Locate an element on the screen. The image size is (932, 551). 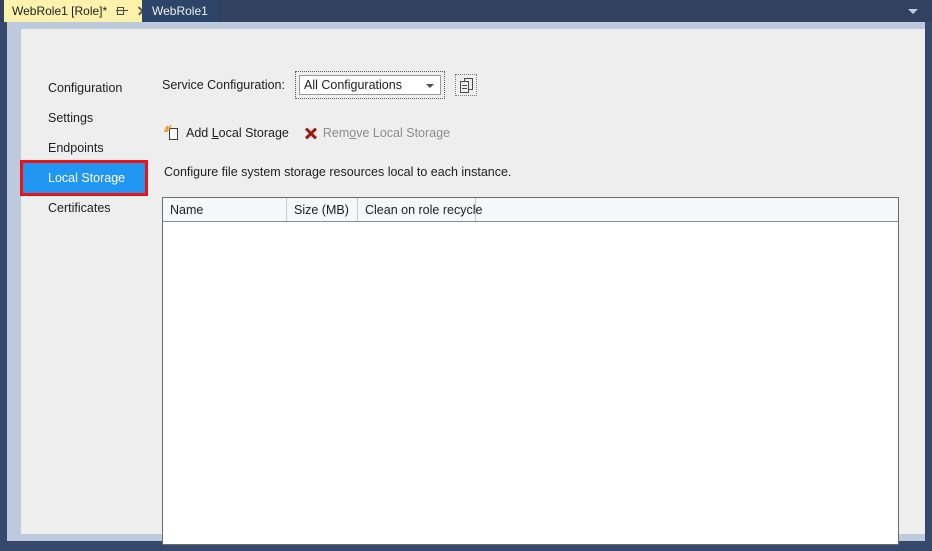
sidebar-item-endpoints: Endpoints is located at coordinates (84, 148).